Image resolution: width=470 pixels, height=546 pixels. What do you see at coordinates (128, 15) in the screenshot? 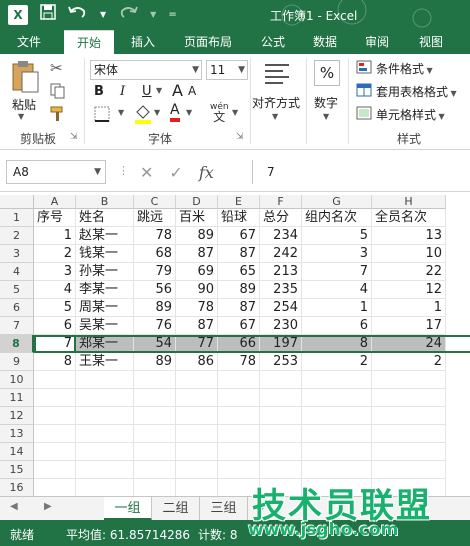
I see `redo-icon` at bounding box center [128, 15].